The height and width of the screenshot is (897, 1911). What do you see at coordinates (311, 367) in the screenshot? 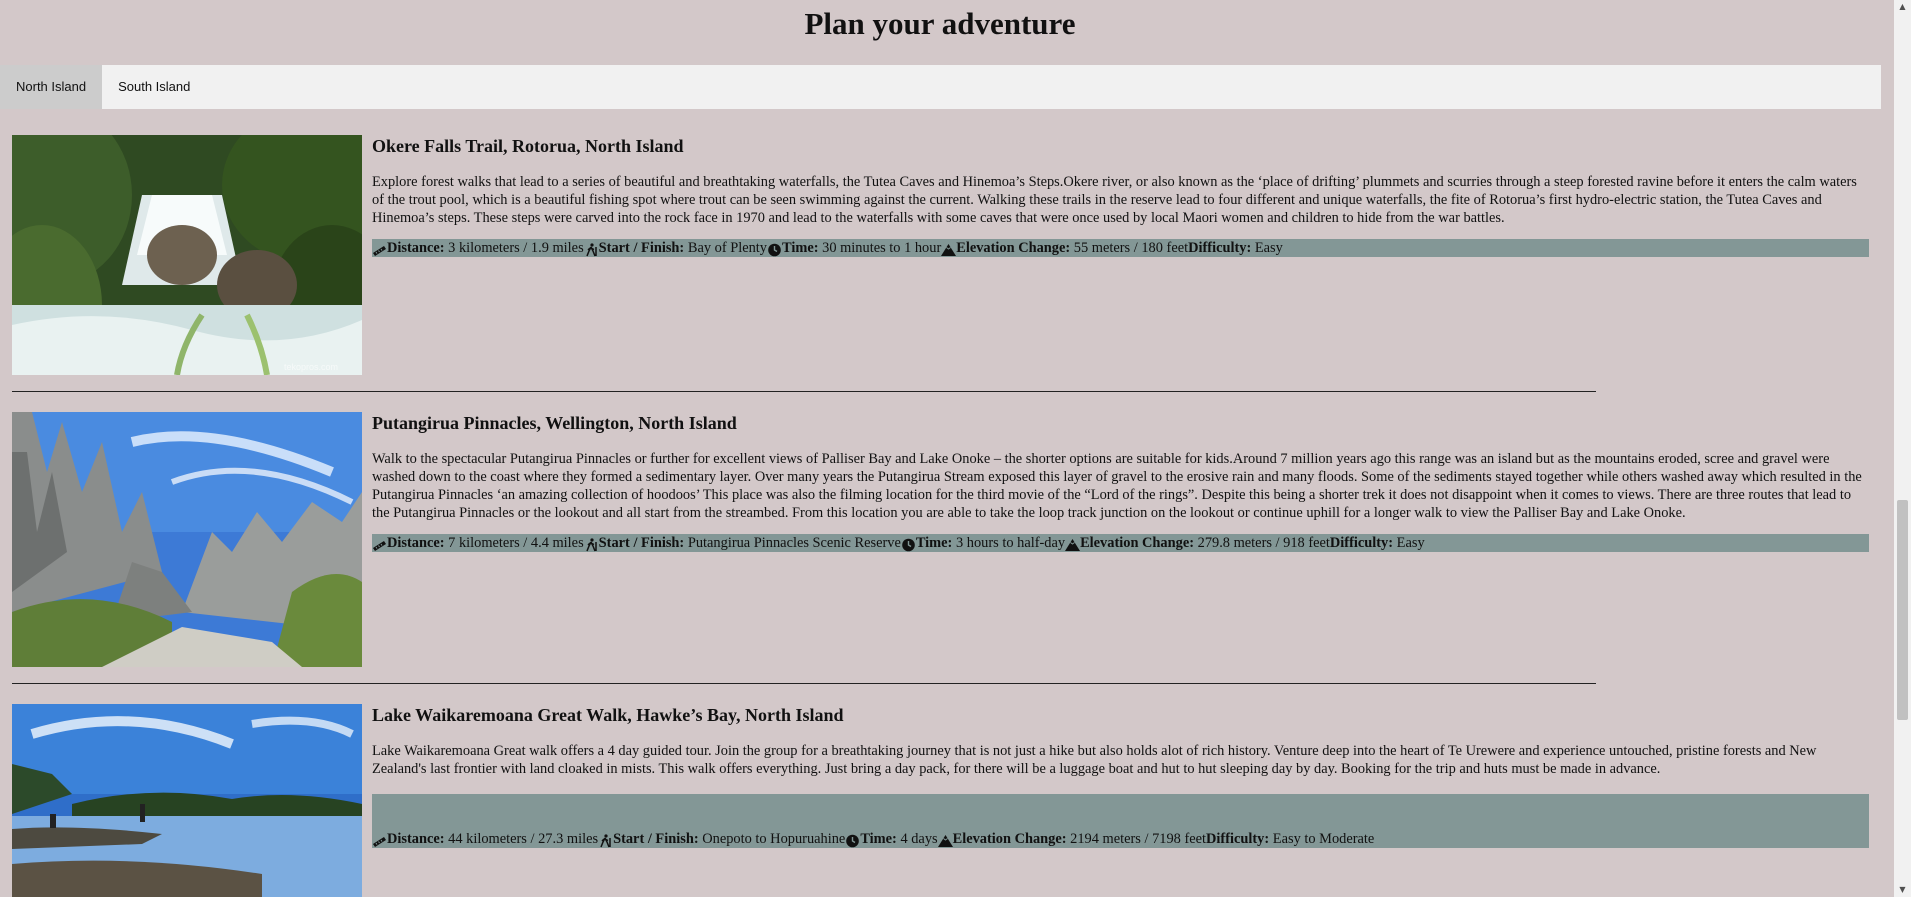
I see `photo-watermark: tekopros.com` at bounding box center [311, 367].